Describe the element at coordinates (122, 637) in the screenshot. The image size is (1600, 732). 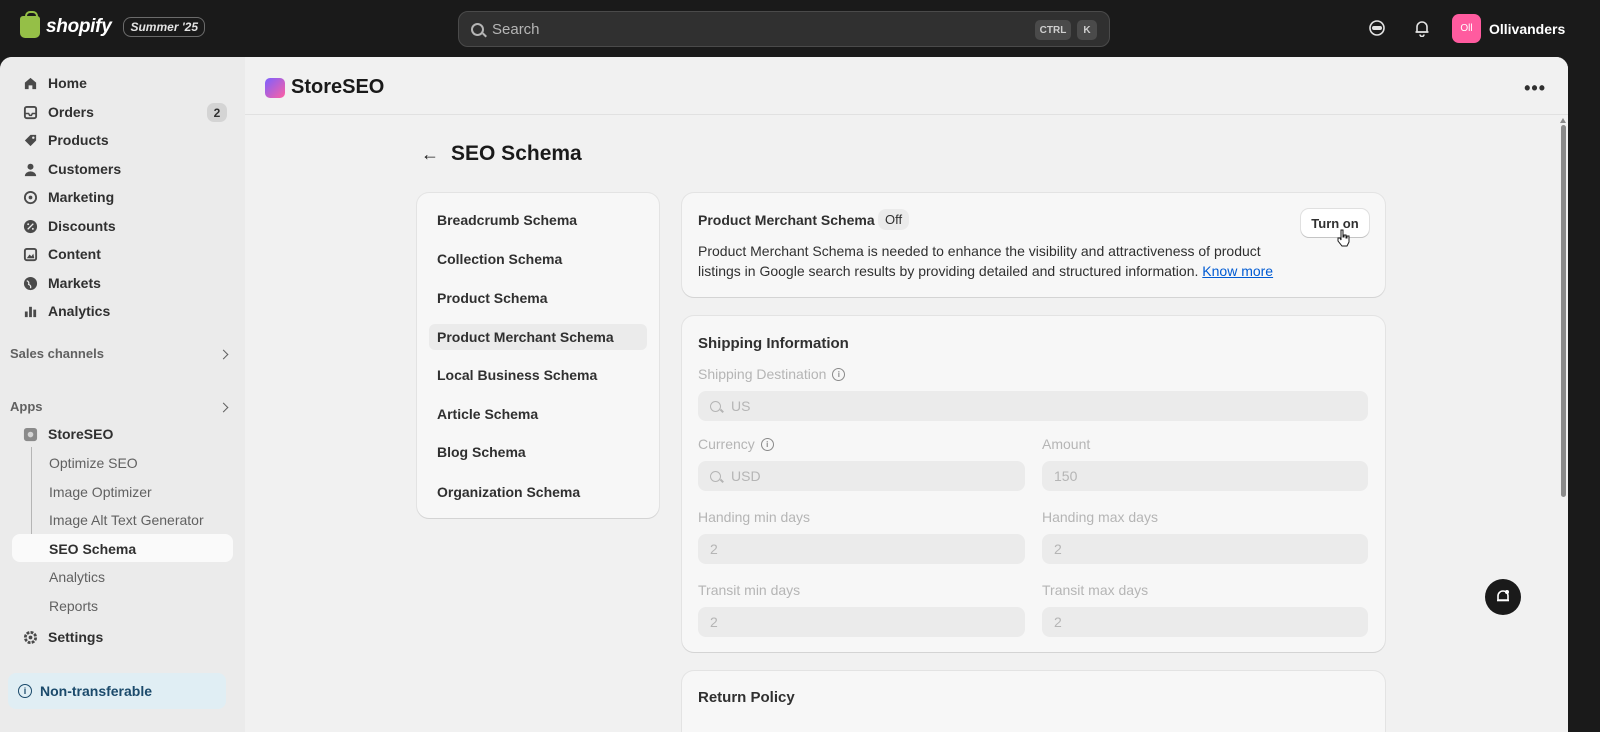
I see `sidebar-item-settings: Settings` at that location.